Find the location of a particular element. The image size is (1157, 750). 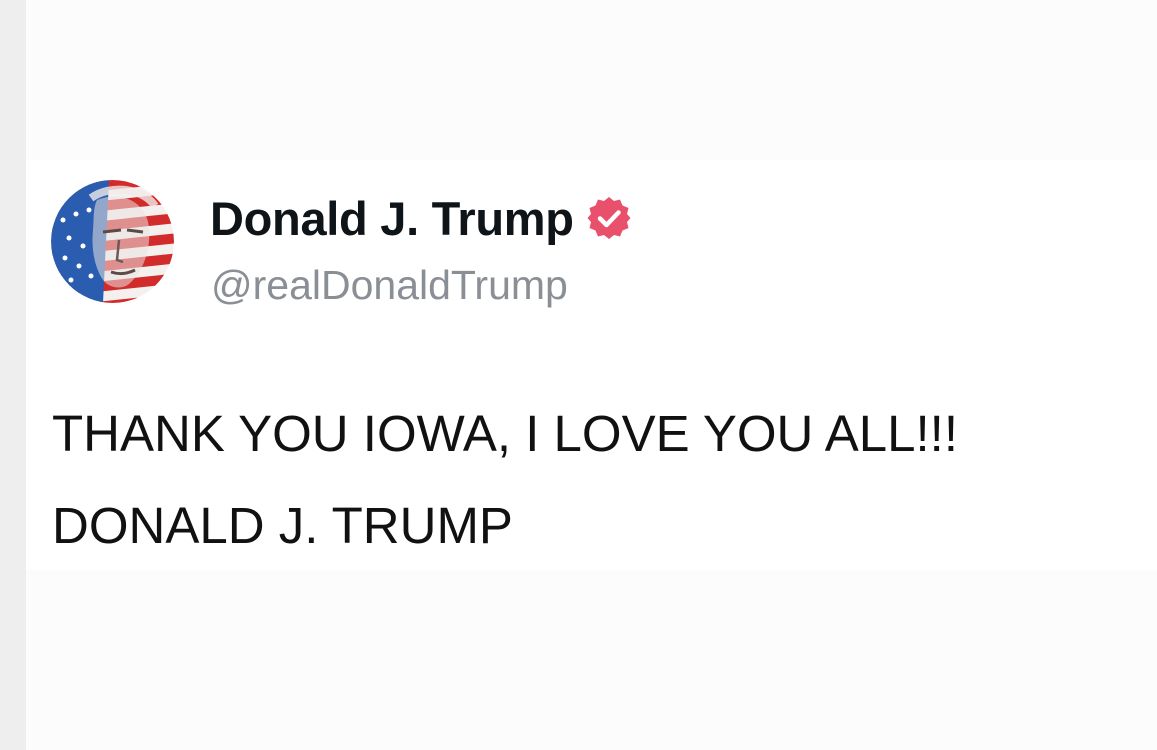

author-name-row: Donald J. Trump is located at coordinates (421, 218).